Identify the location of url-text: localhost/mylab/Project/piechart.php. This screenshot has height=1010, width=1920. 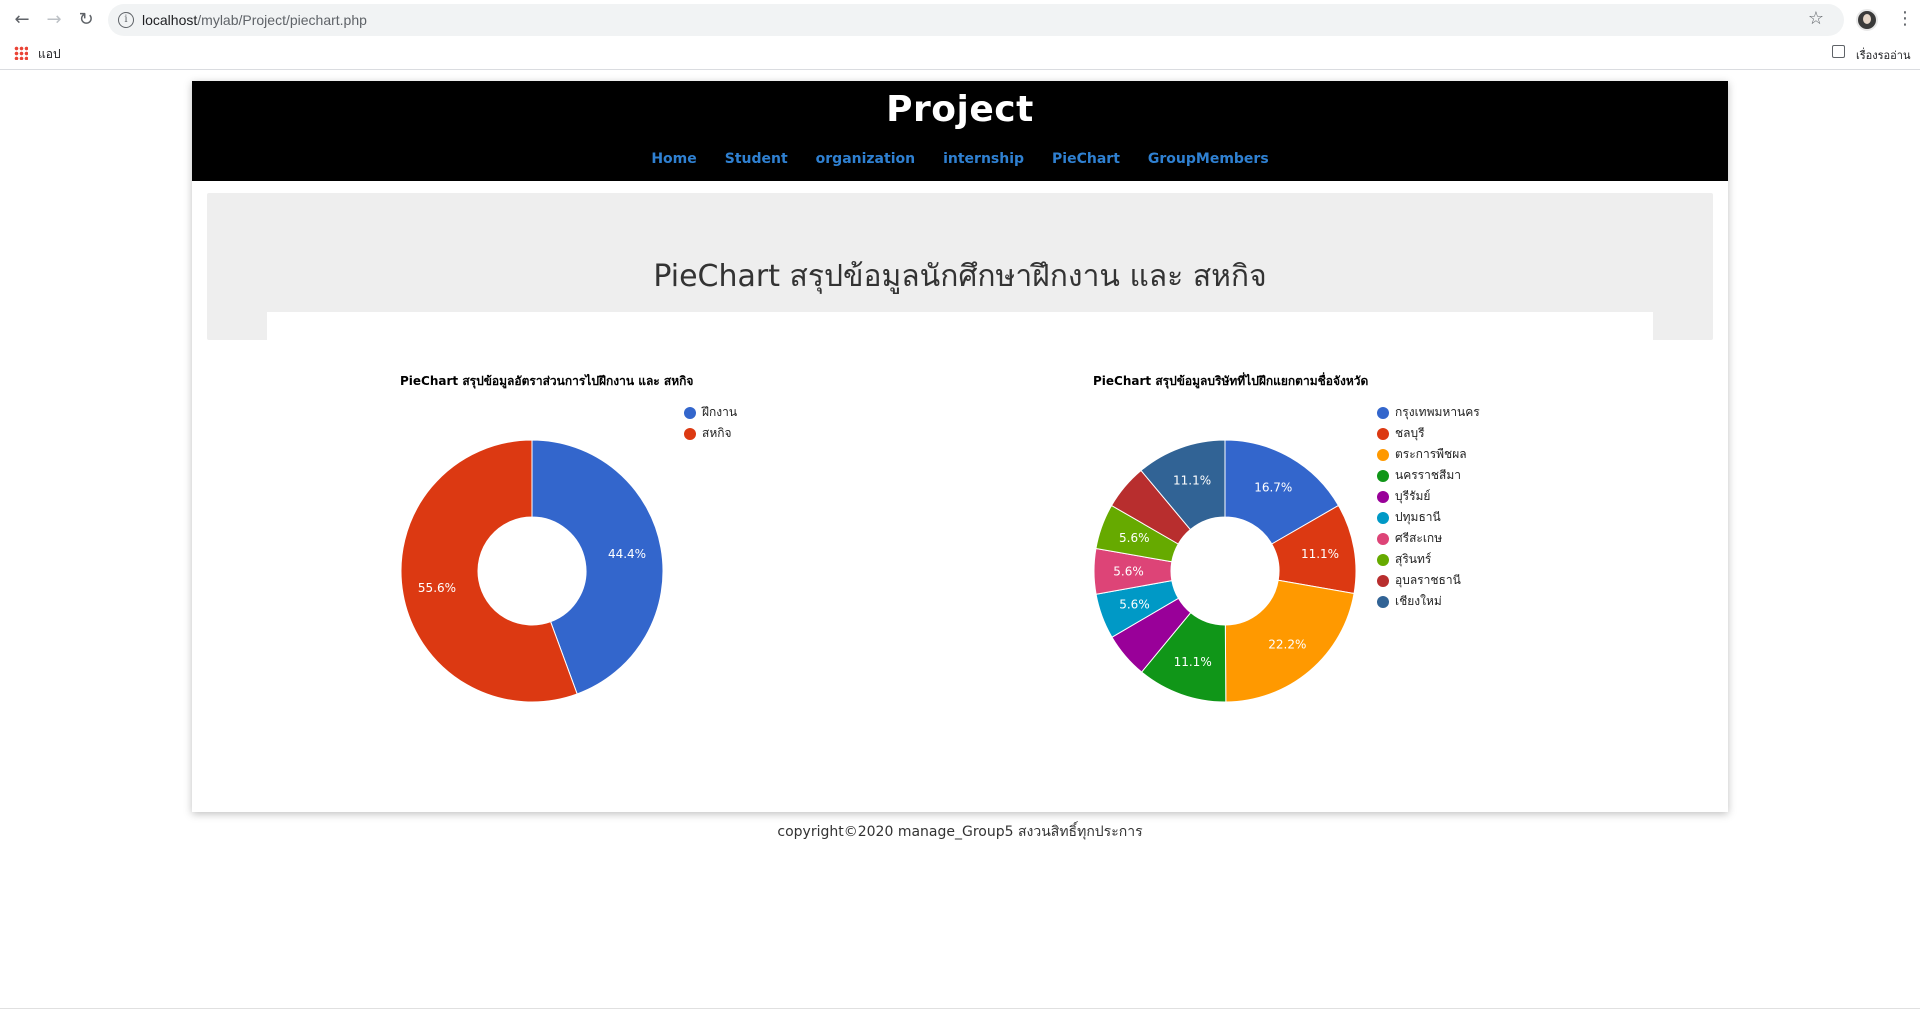
(254, 20).